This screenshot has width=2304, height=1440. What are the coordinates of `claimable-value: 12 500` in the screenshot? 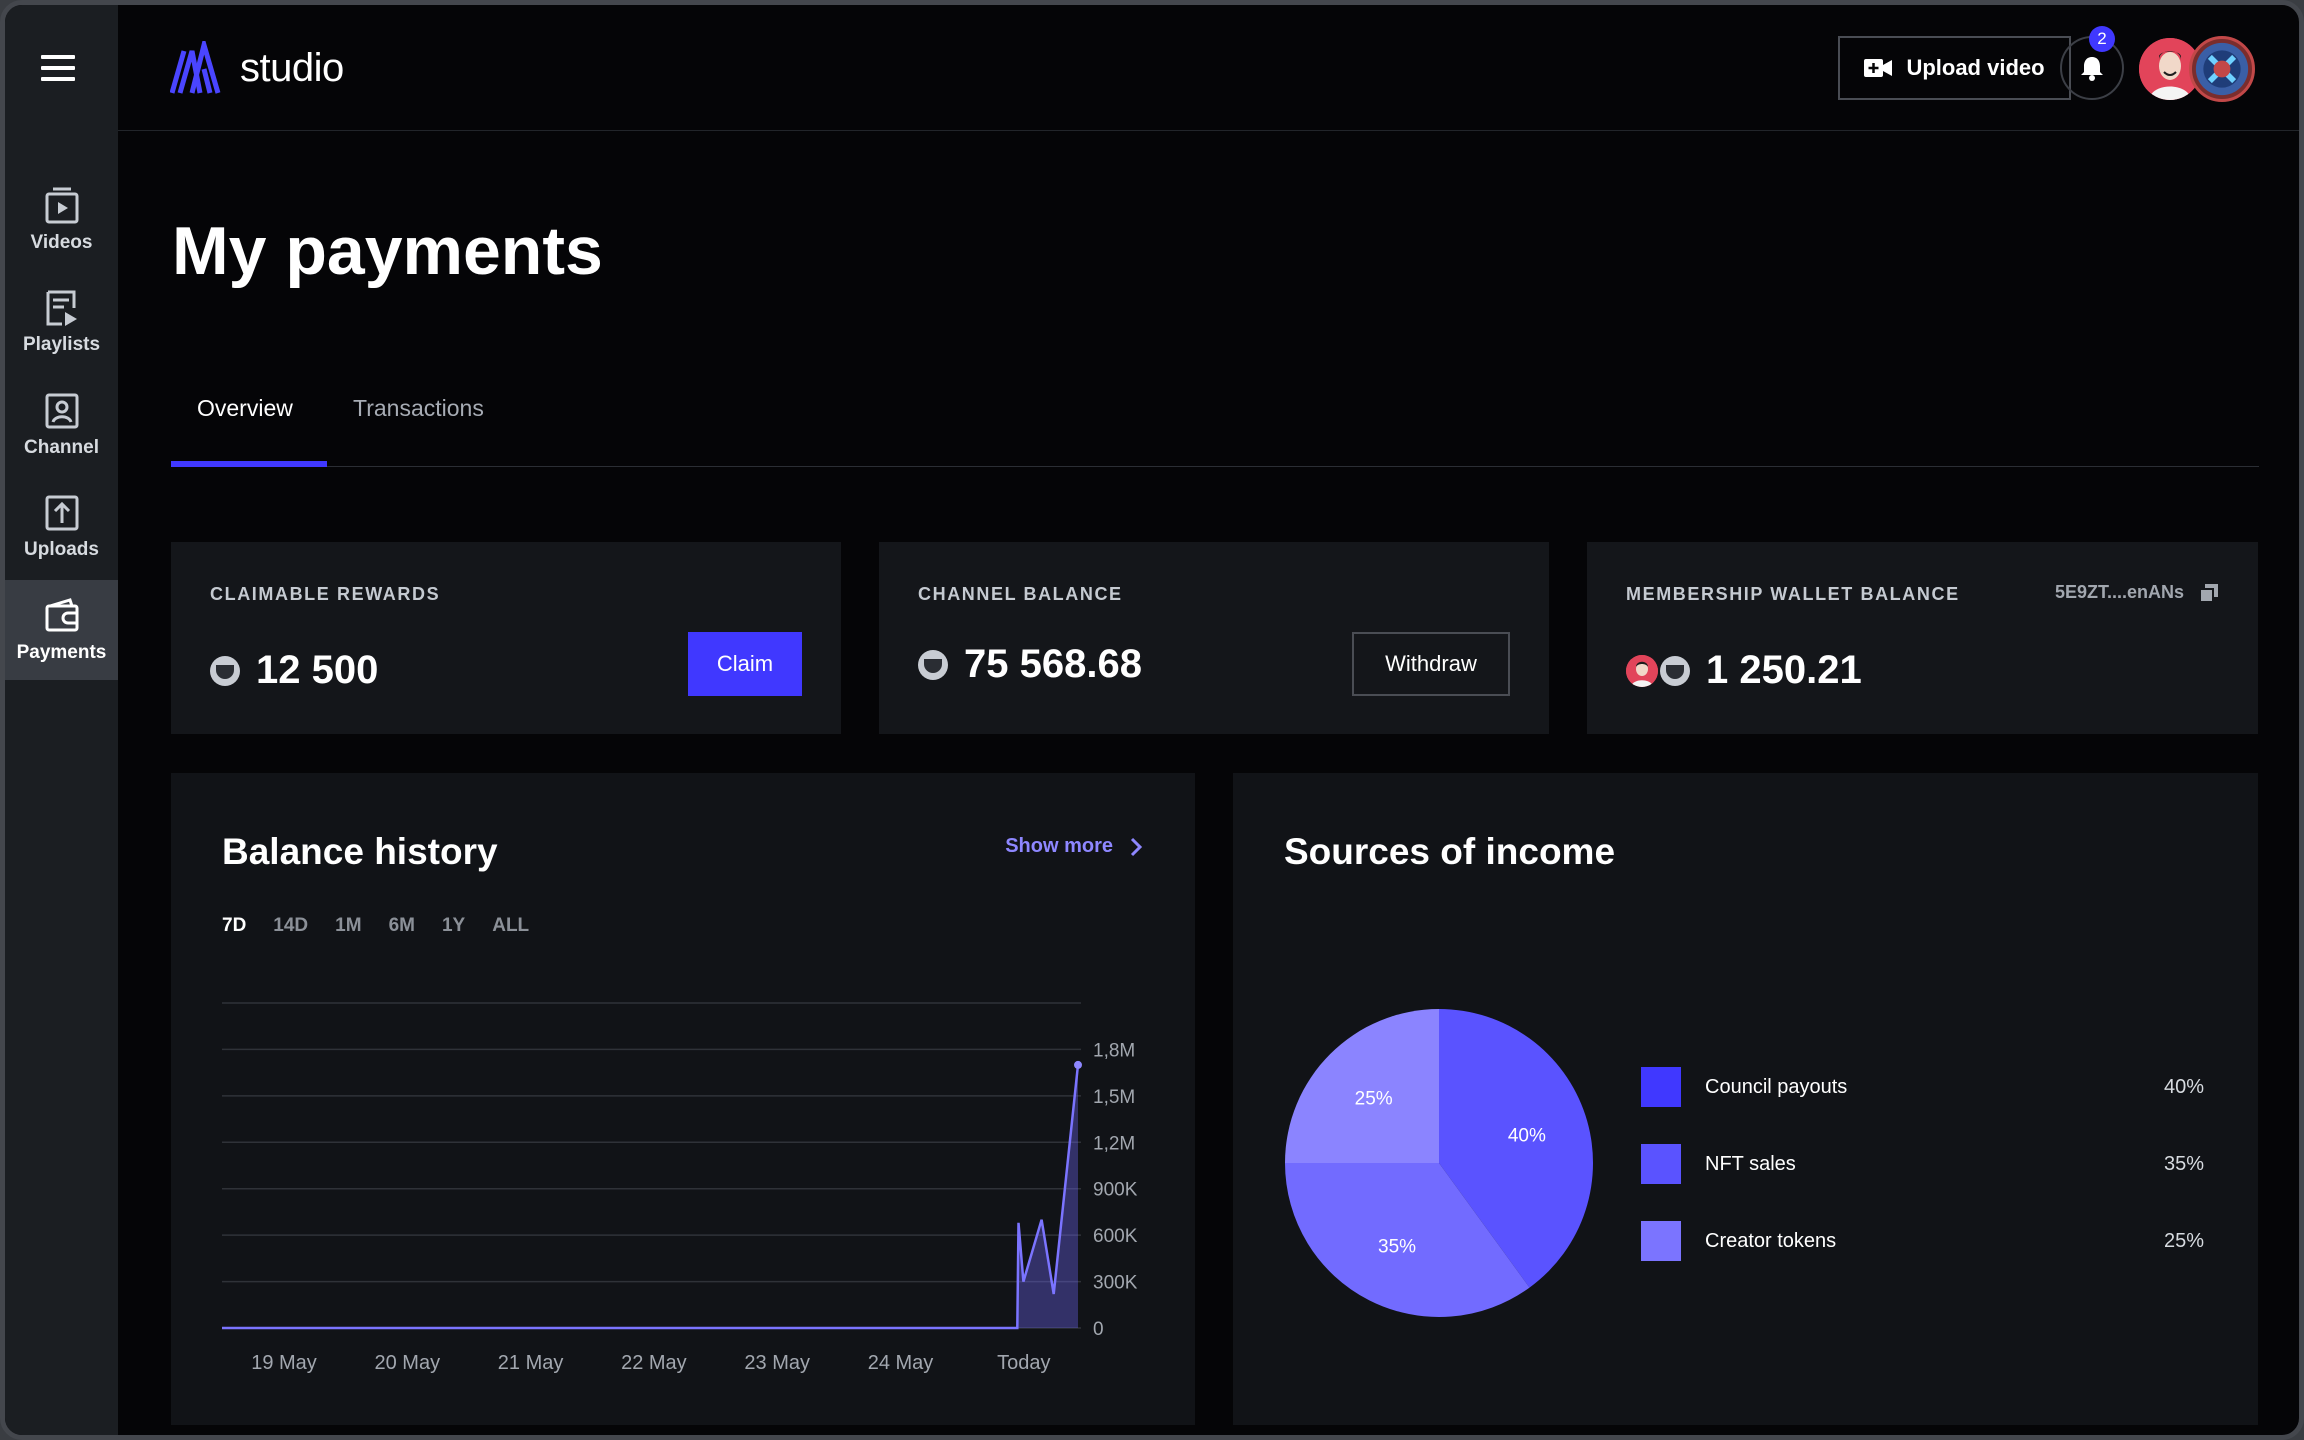 It's located at (317, 670).